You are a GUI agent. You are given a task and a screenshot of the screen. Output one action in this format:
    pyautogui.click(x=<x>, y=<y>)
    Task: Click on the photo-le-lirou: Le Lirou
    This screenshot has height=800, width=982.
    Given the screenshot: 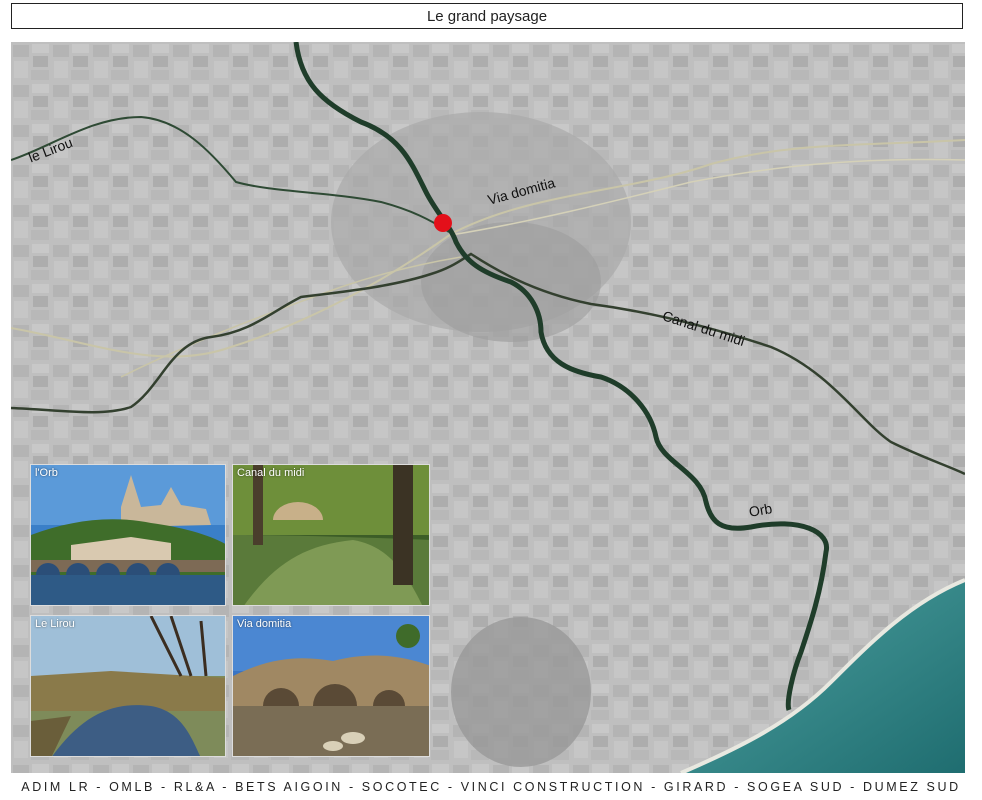 What is the action you would take?
    pyautogui.click(x=128, y=686)
    